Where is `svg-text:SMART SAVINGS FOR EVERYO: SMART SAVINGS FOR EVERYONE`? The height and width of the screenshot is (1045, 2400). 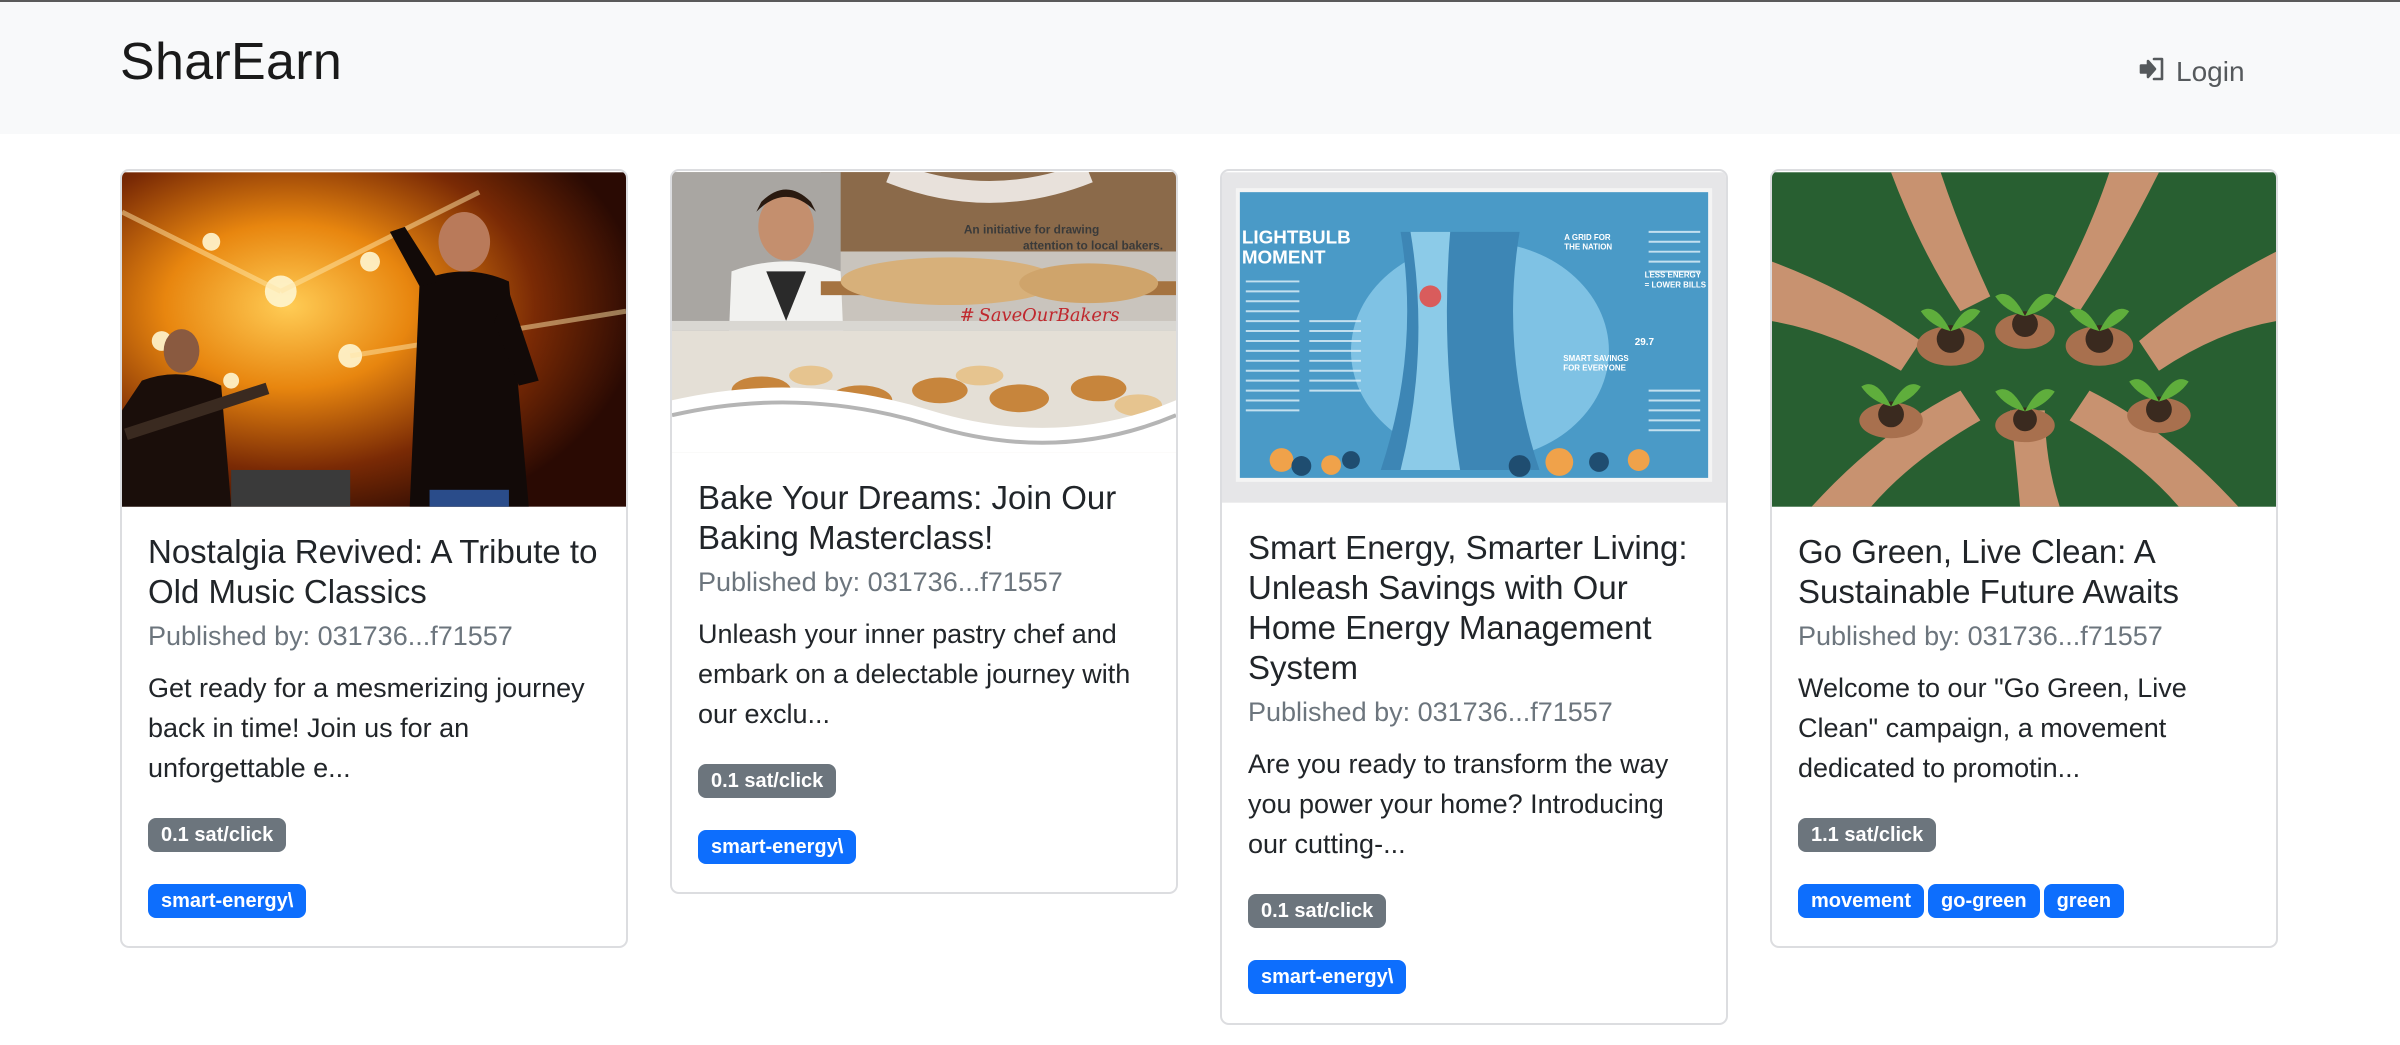
svg-text:SMART SAVINGS FOR EVERYO: SMART SAVINGS FOR EVERYONE is located at coordinates (1597, 363).